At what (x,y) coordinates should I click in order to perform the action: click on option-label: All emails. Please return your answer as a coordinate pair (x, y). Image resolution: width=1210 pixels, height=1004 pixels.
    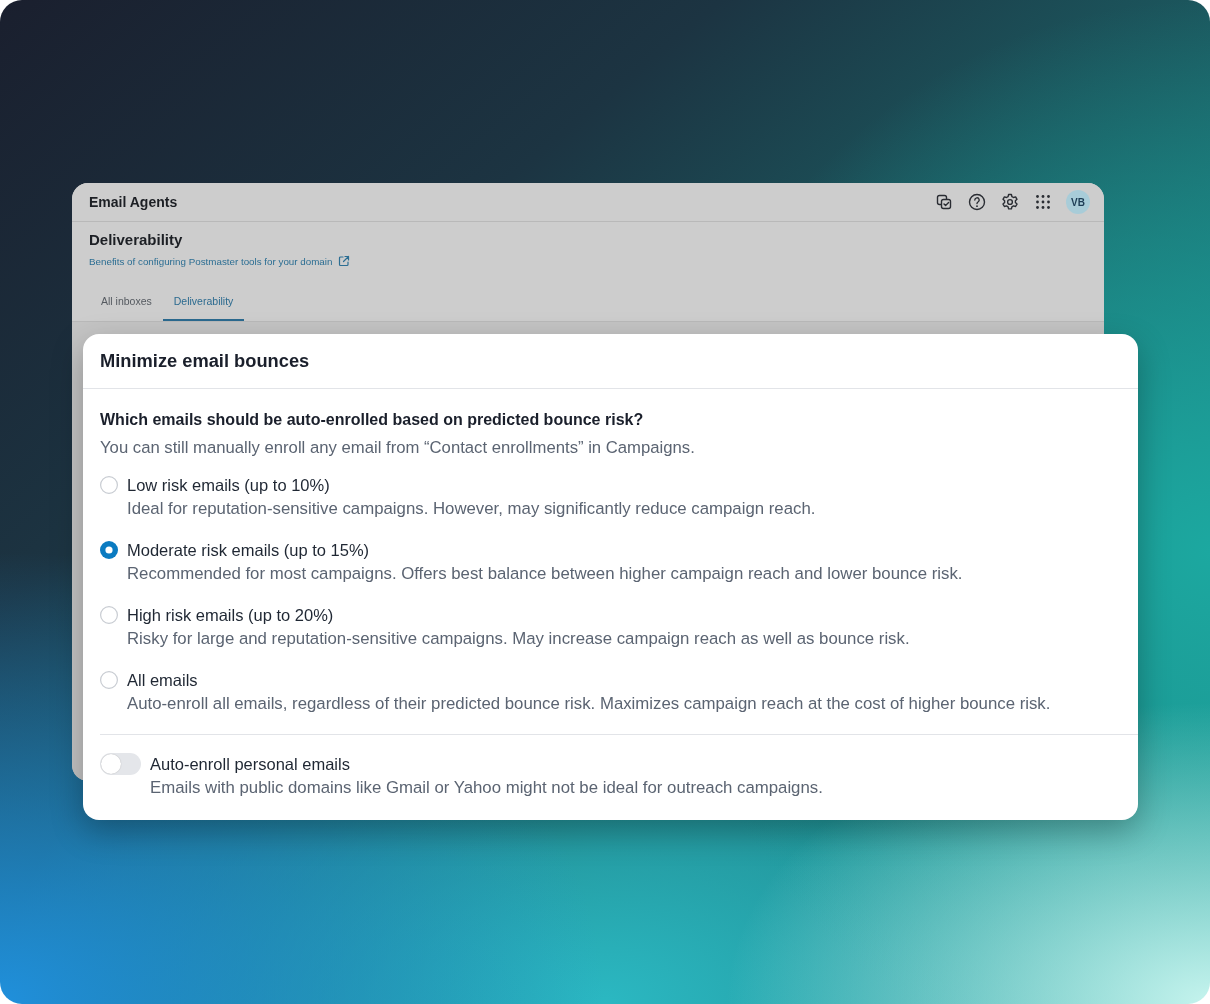
    Looking at the image, I should click on (162, 680).